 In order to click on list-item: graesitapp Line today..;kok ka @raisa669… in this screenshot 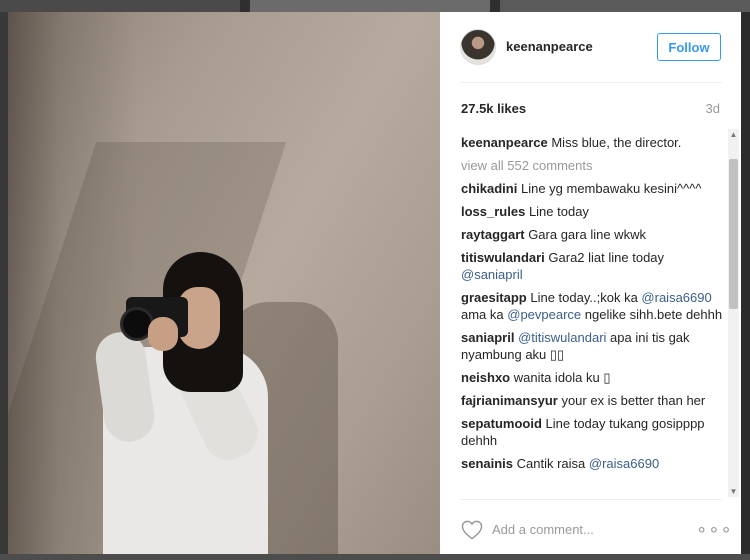, I will do `click(592, 306)`.